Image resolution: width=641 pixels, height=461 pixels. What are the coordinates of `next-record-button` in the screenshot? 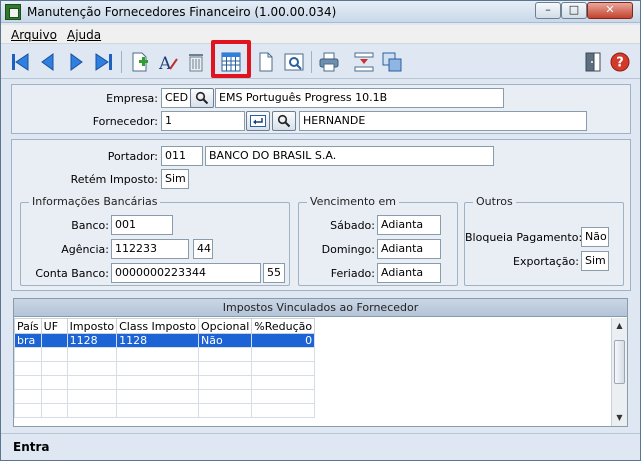 It's located at (76, 62).